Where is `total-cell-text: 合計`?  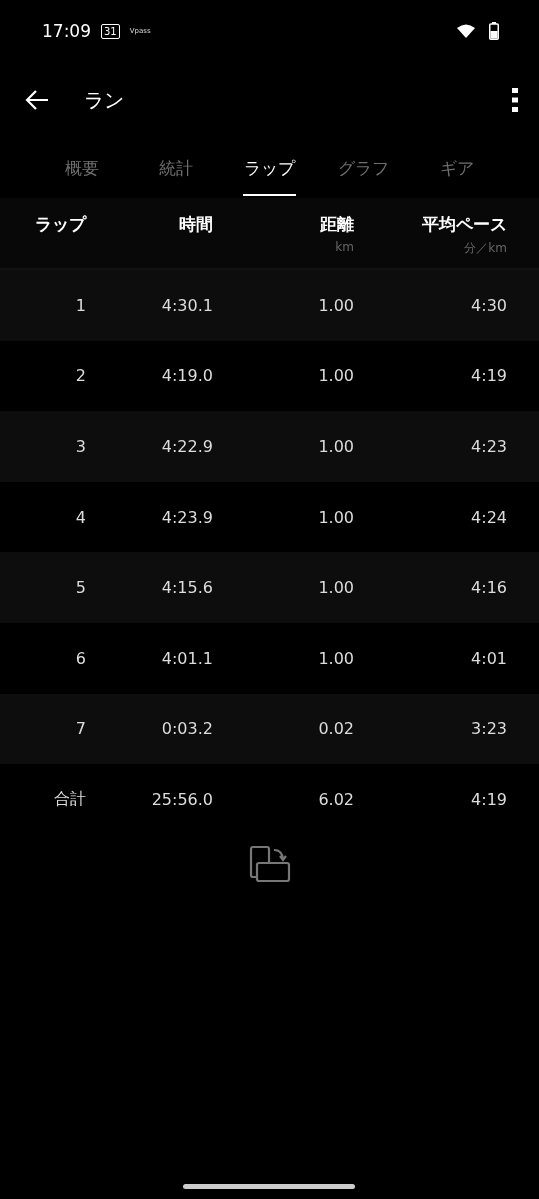 total-cell-text: 合計 is located at coordinates (69, 799).